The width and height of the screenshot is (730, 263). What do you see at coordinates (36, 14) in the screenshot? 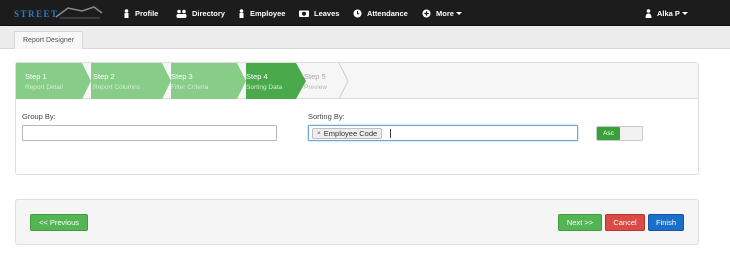
I see `brand-logo-text: STREET` at bounding box center [36, 14].